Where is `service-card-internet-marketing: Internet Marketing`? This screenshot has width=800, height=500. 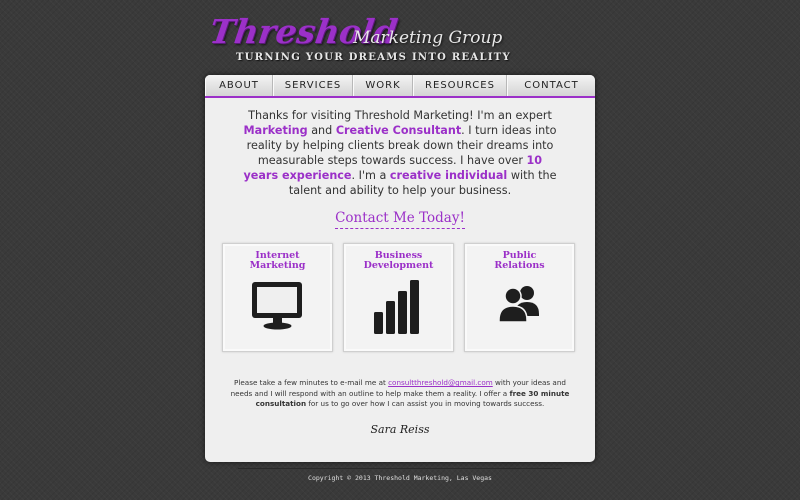
service-card-internet-marketing: Internet Marketing is located at coordinates (277, 297).